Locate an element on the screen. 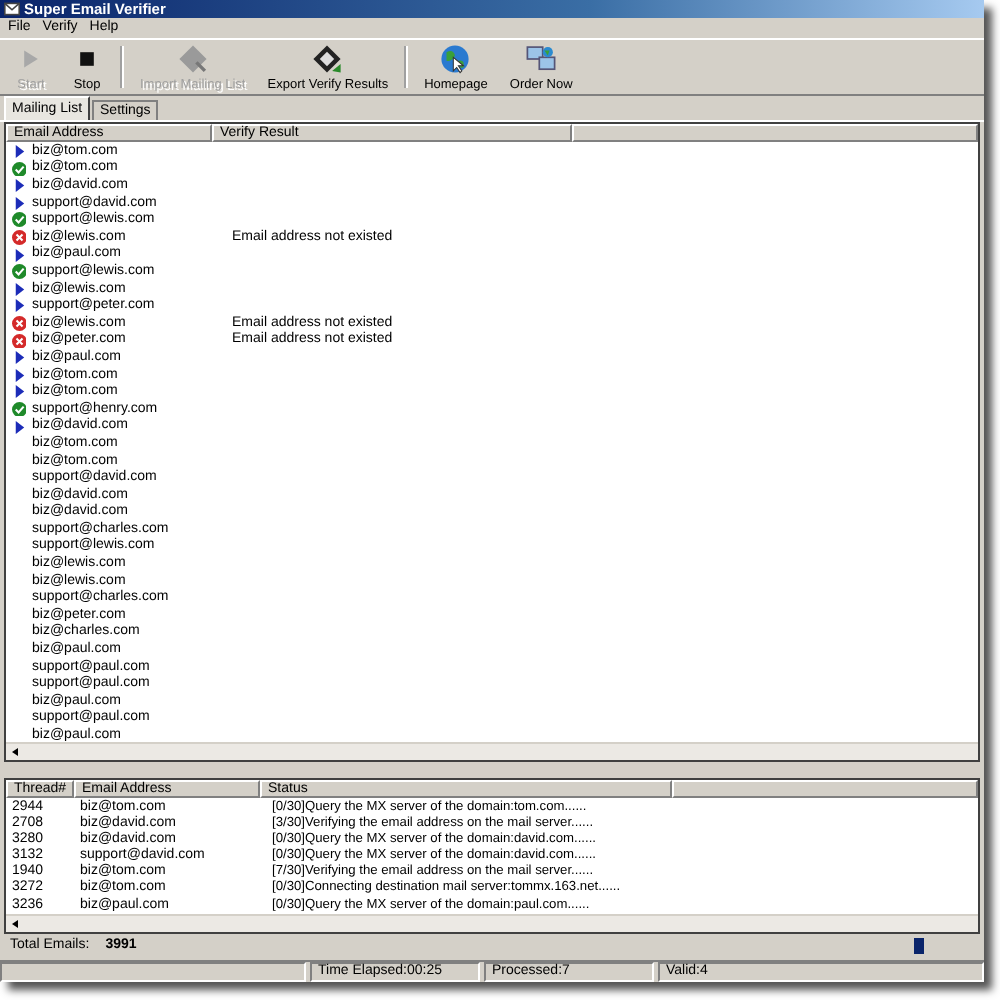 Image resolution: width=1000 pixels, height=1000 pixels. envelope-icon is located at coordinates (12, 9).